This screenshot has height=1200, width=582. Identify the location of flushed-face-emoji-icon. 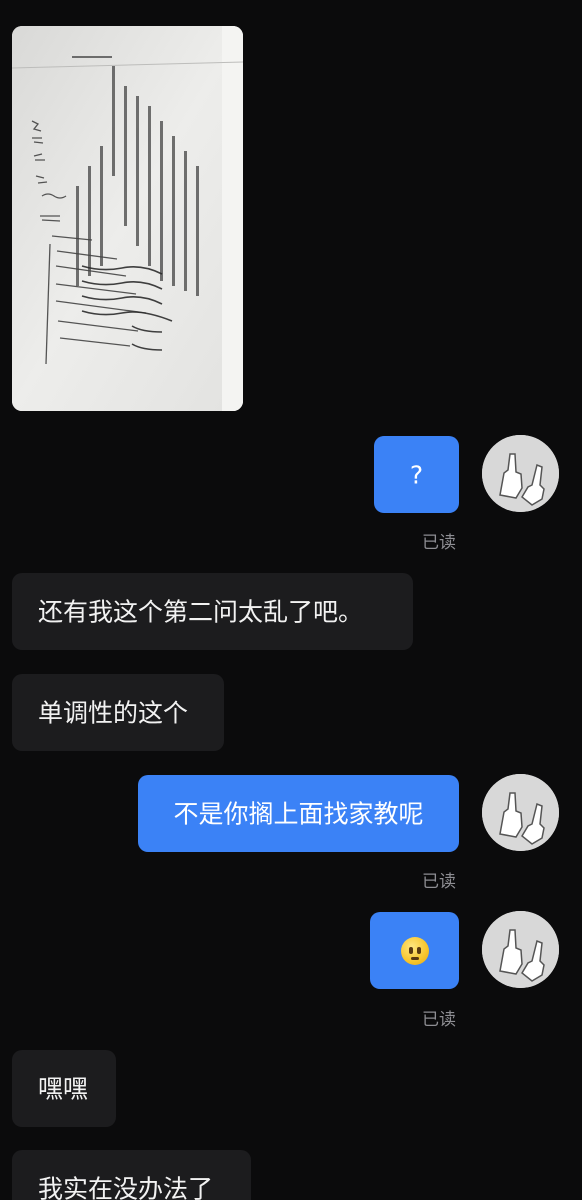
(414, 950).